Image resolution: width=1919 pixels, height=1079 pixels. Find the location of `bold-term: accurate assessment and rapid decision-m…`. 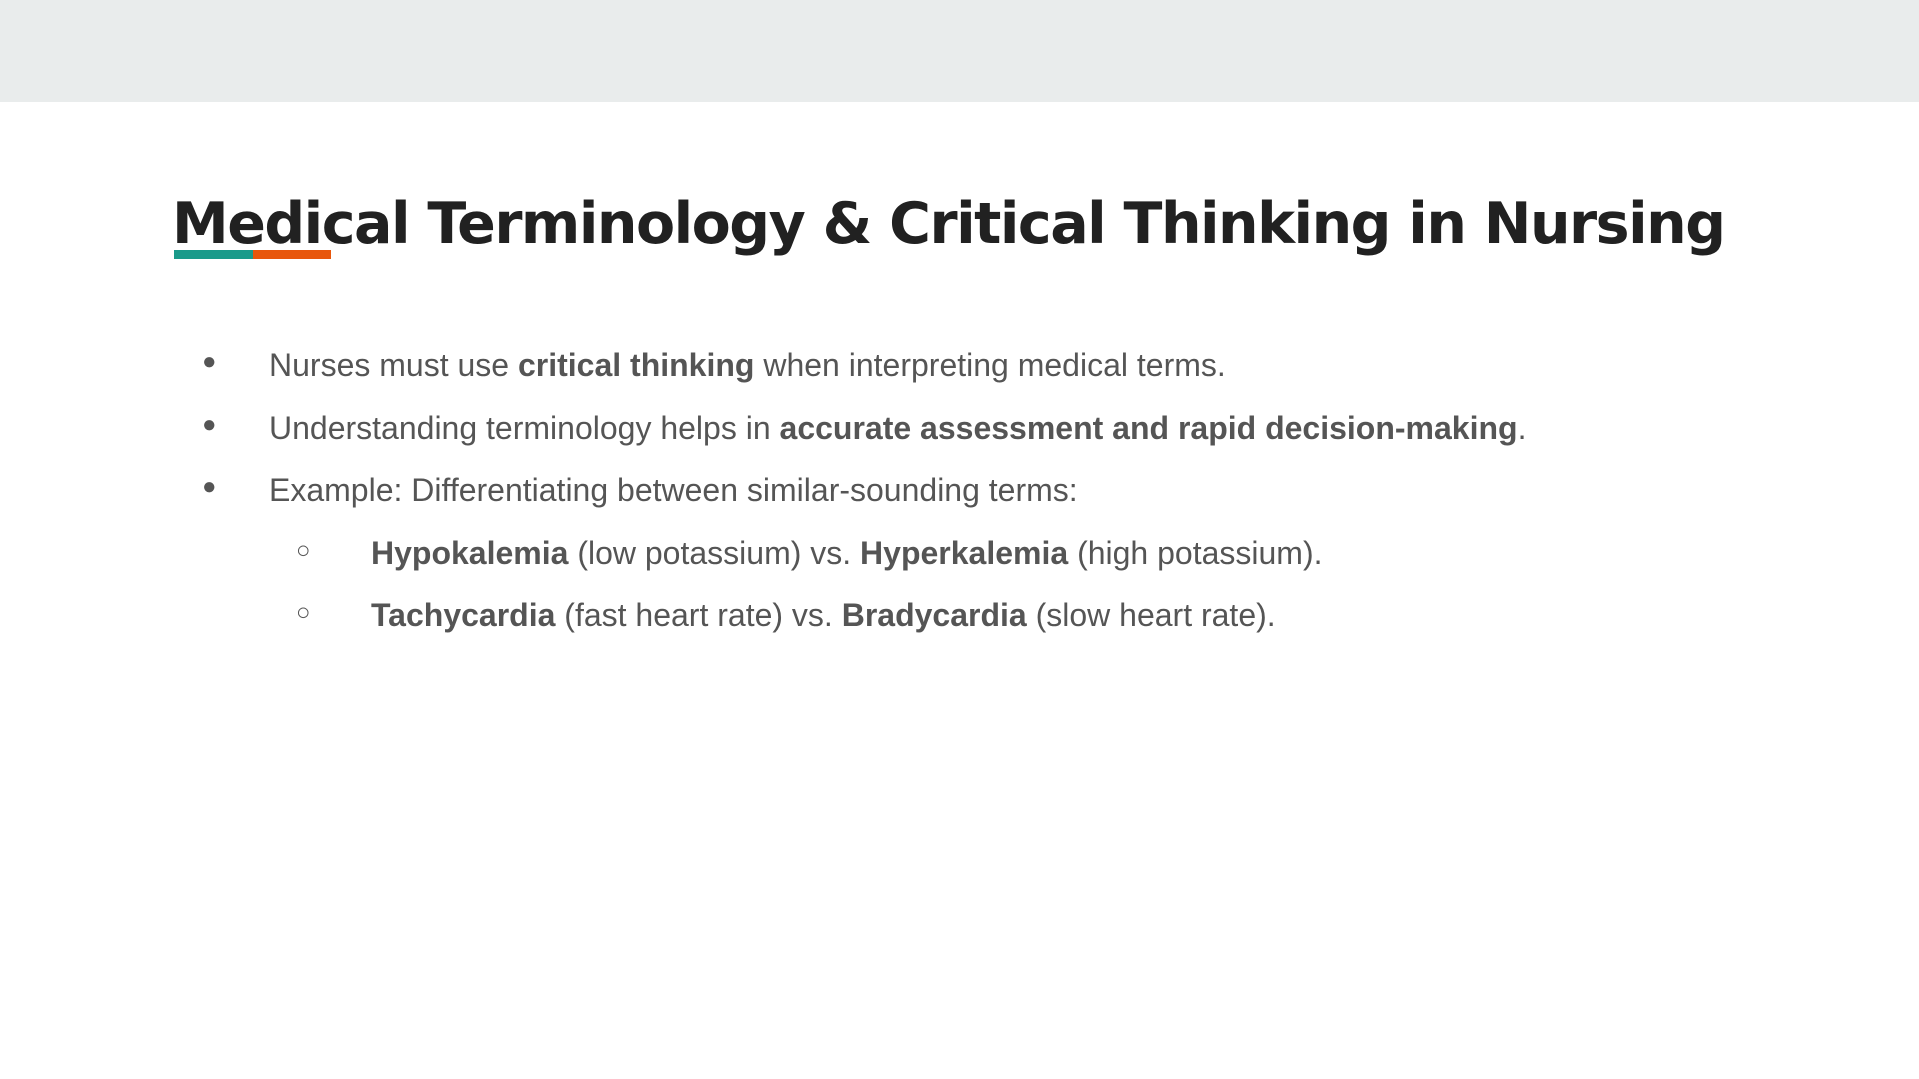

bold-term: accurate assessment and rapid decision-m… is located at coordinates (1148, 427).